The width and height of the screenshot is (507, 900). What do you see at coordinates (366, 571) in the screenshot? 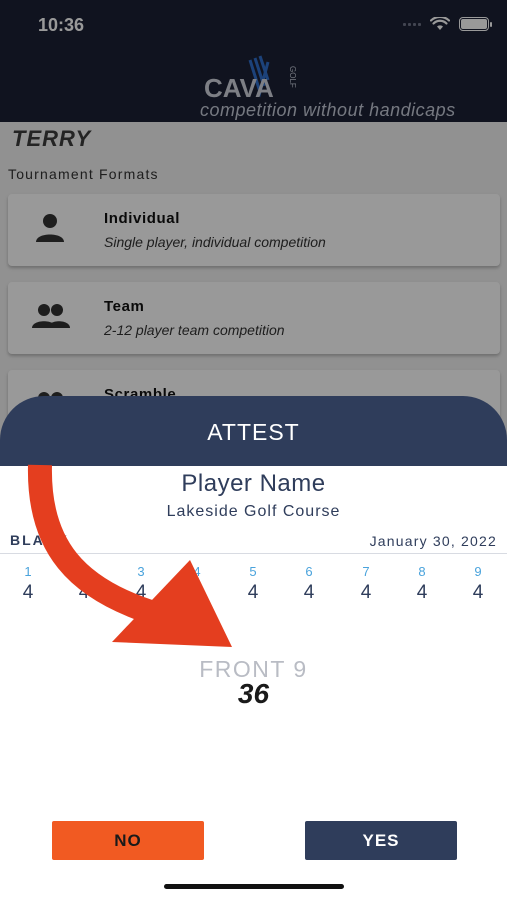
I see `hole-number: 7` at bounding box center [366, 571].